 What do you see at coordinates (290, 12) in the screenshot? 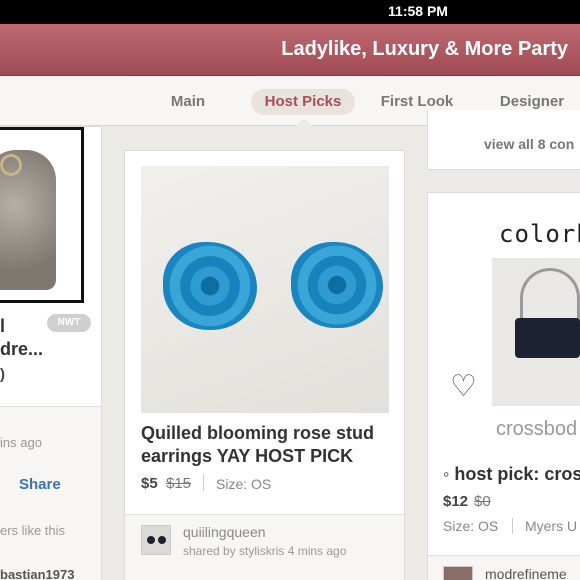
I see `status-bar: 11:58 PM` at bounding box center [290, 12].